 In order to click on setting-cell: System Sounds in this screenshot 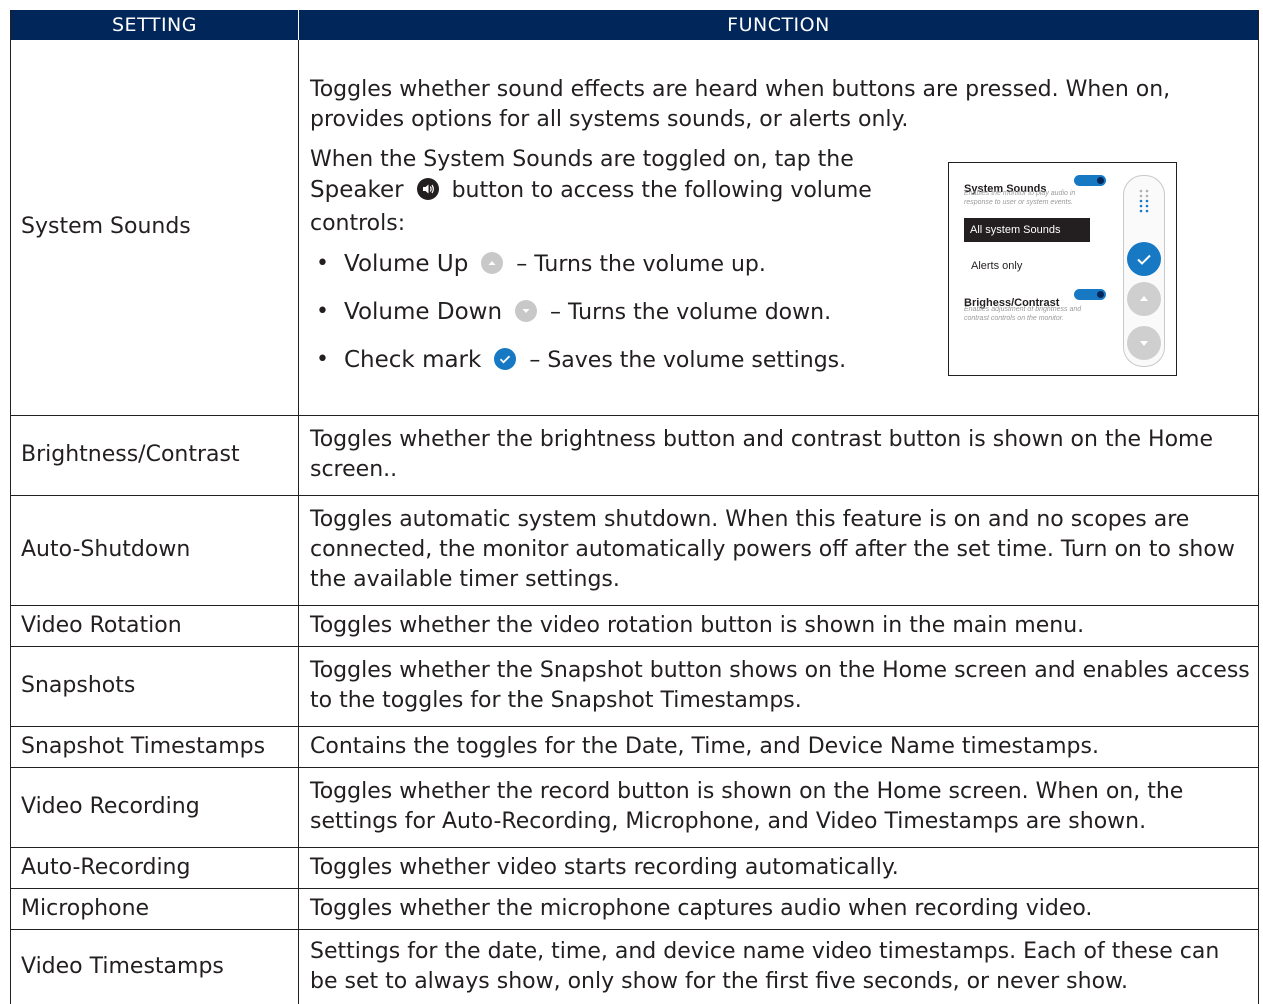, I will do `click(154, 228)`.